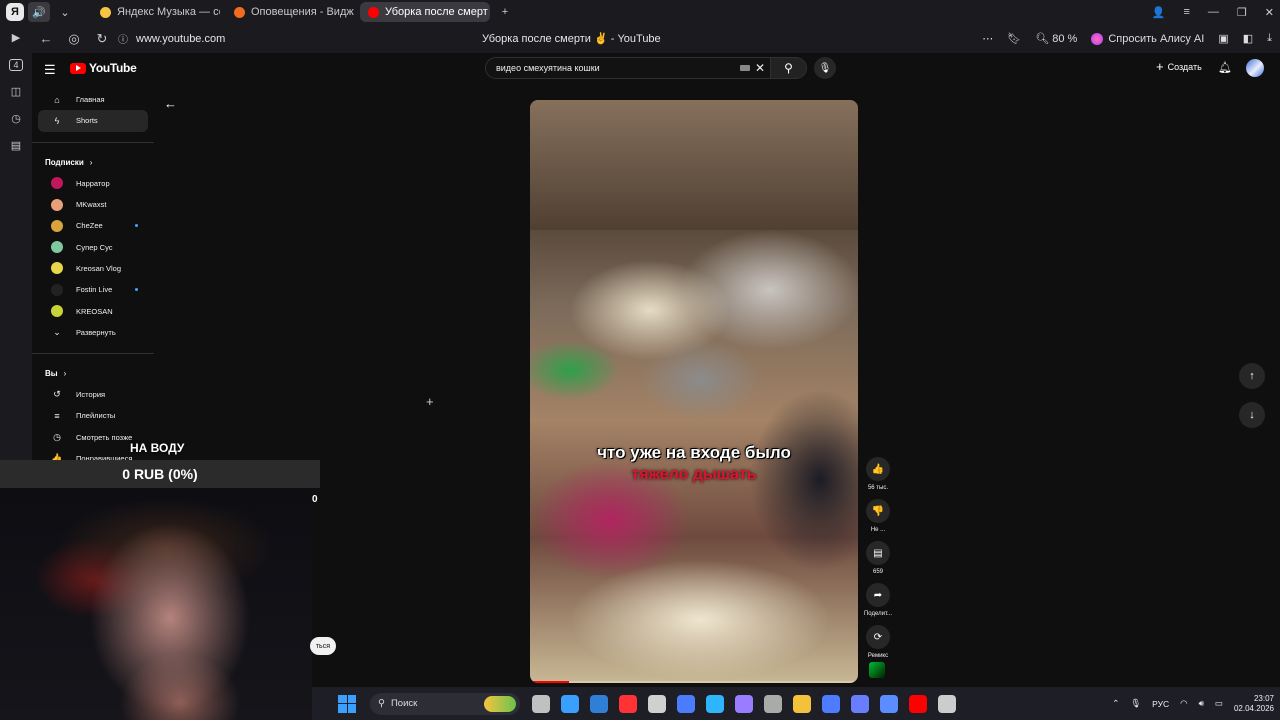 This screenshot has width=1280, height=720. Describe the element at coordinates (877, 670) in the screenshot. I see `sound-thumbnail` at that location.